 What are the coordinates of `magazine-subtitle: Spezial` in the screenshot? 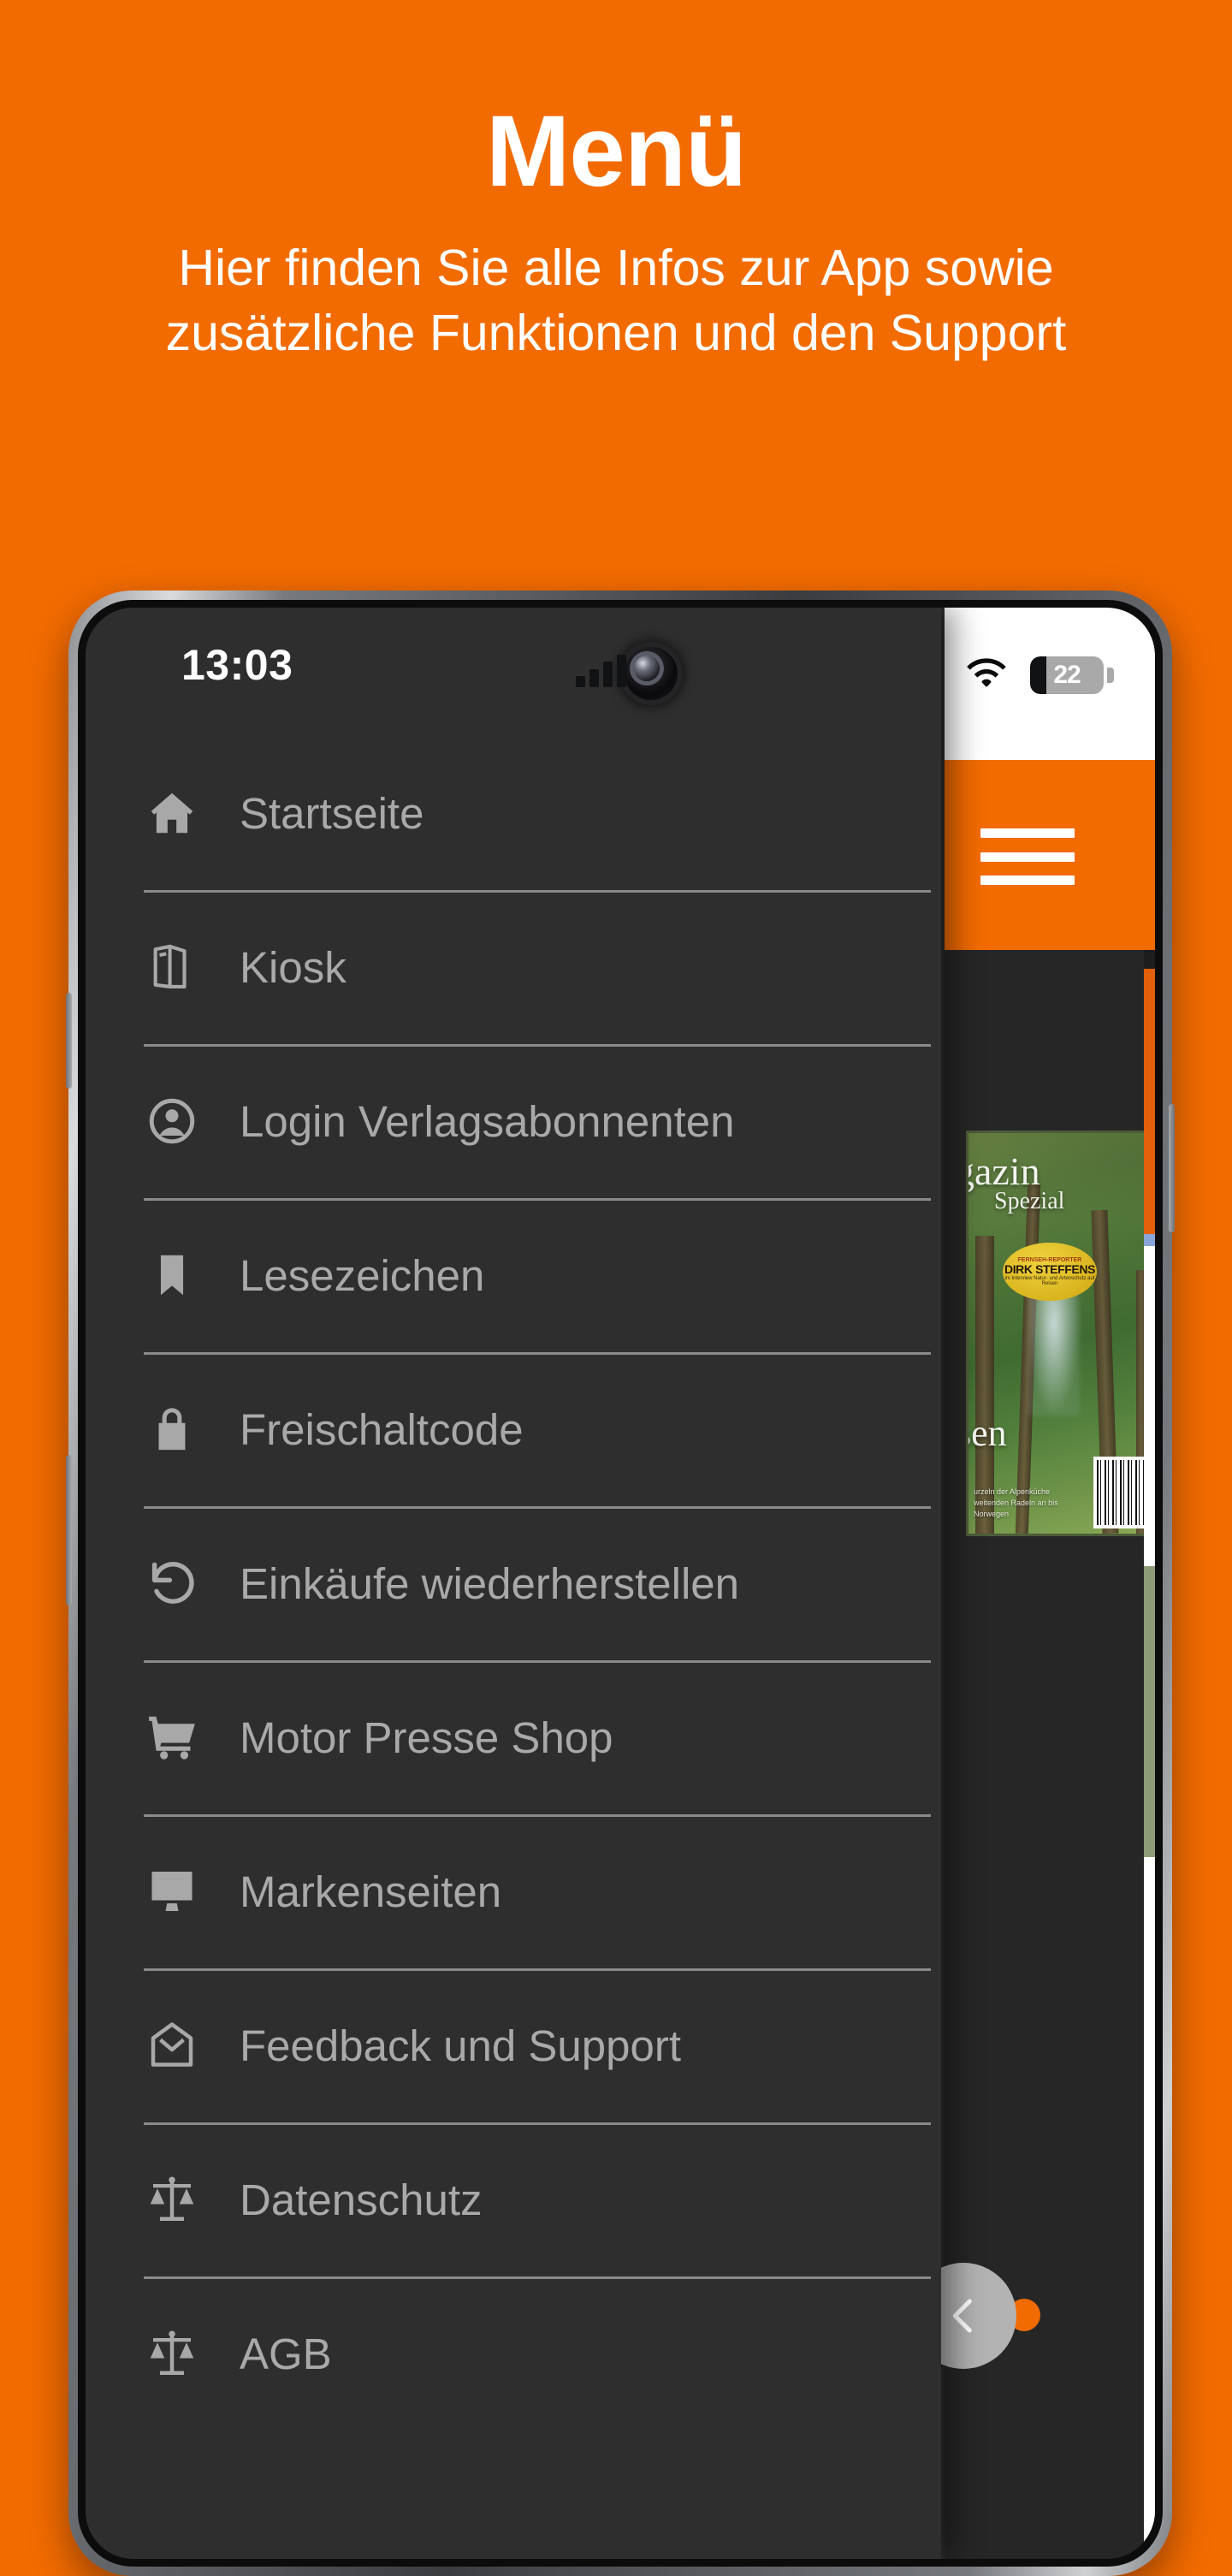 It's located at (1029, 1201).